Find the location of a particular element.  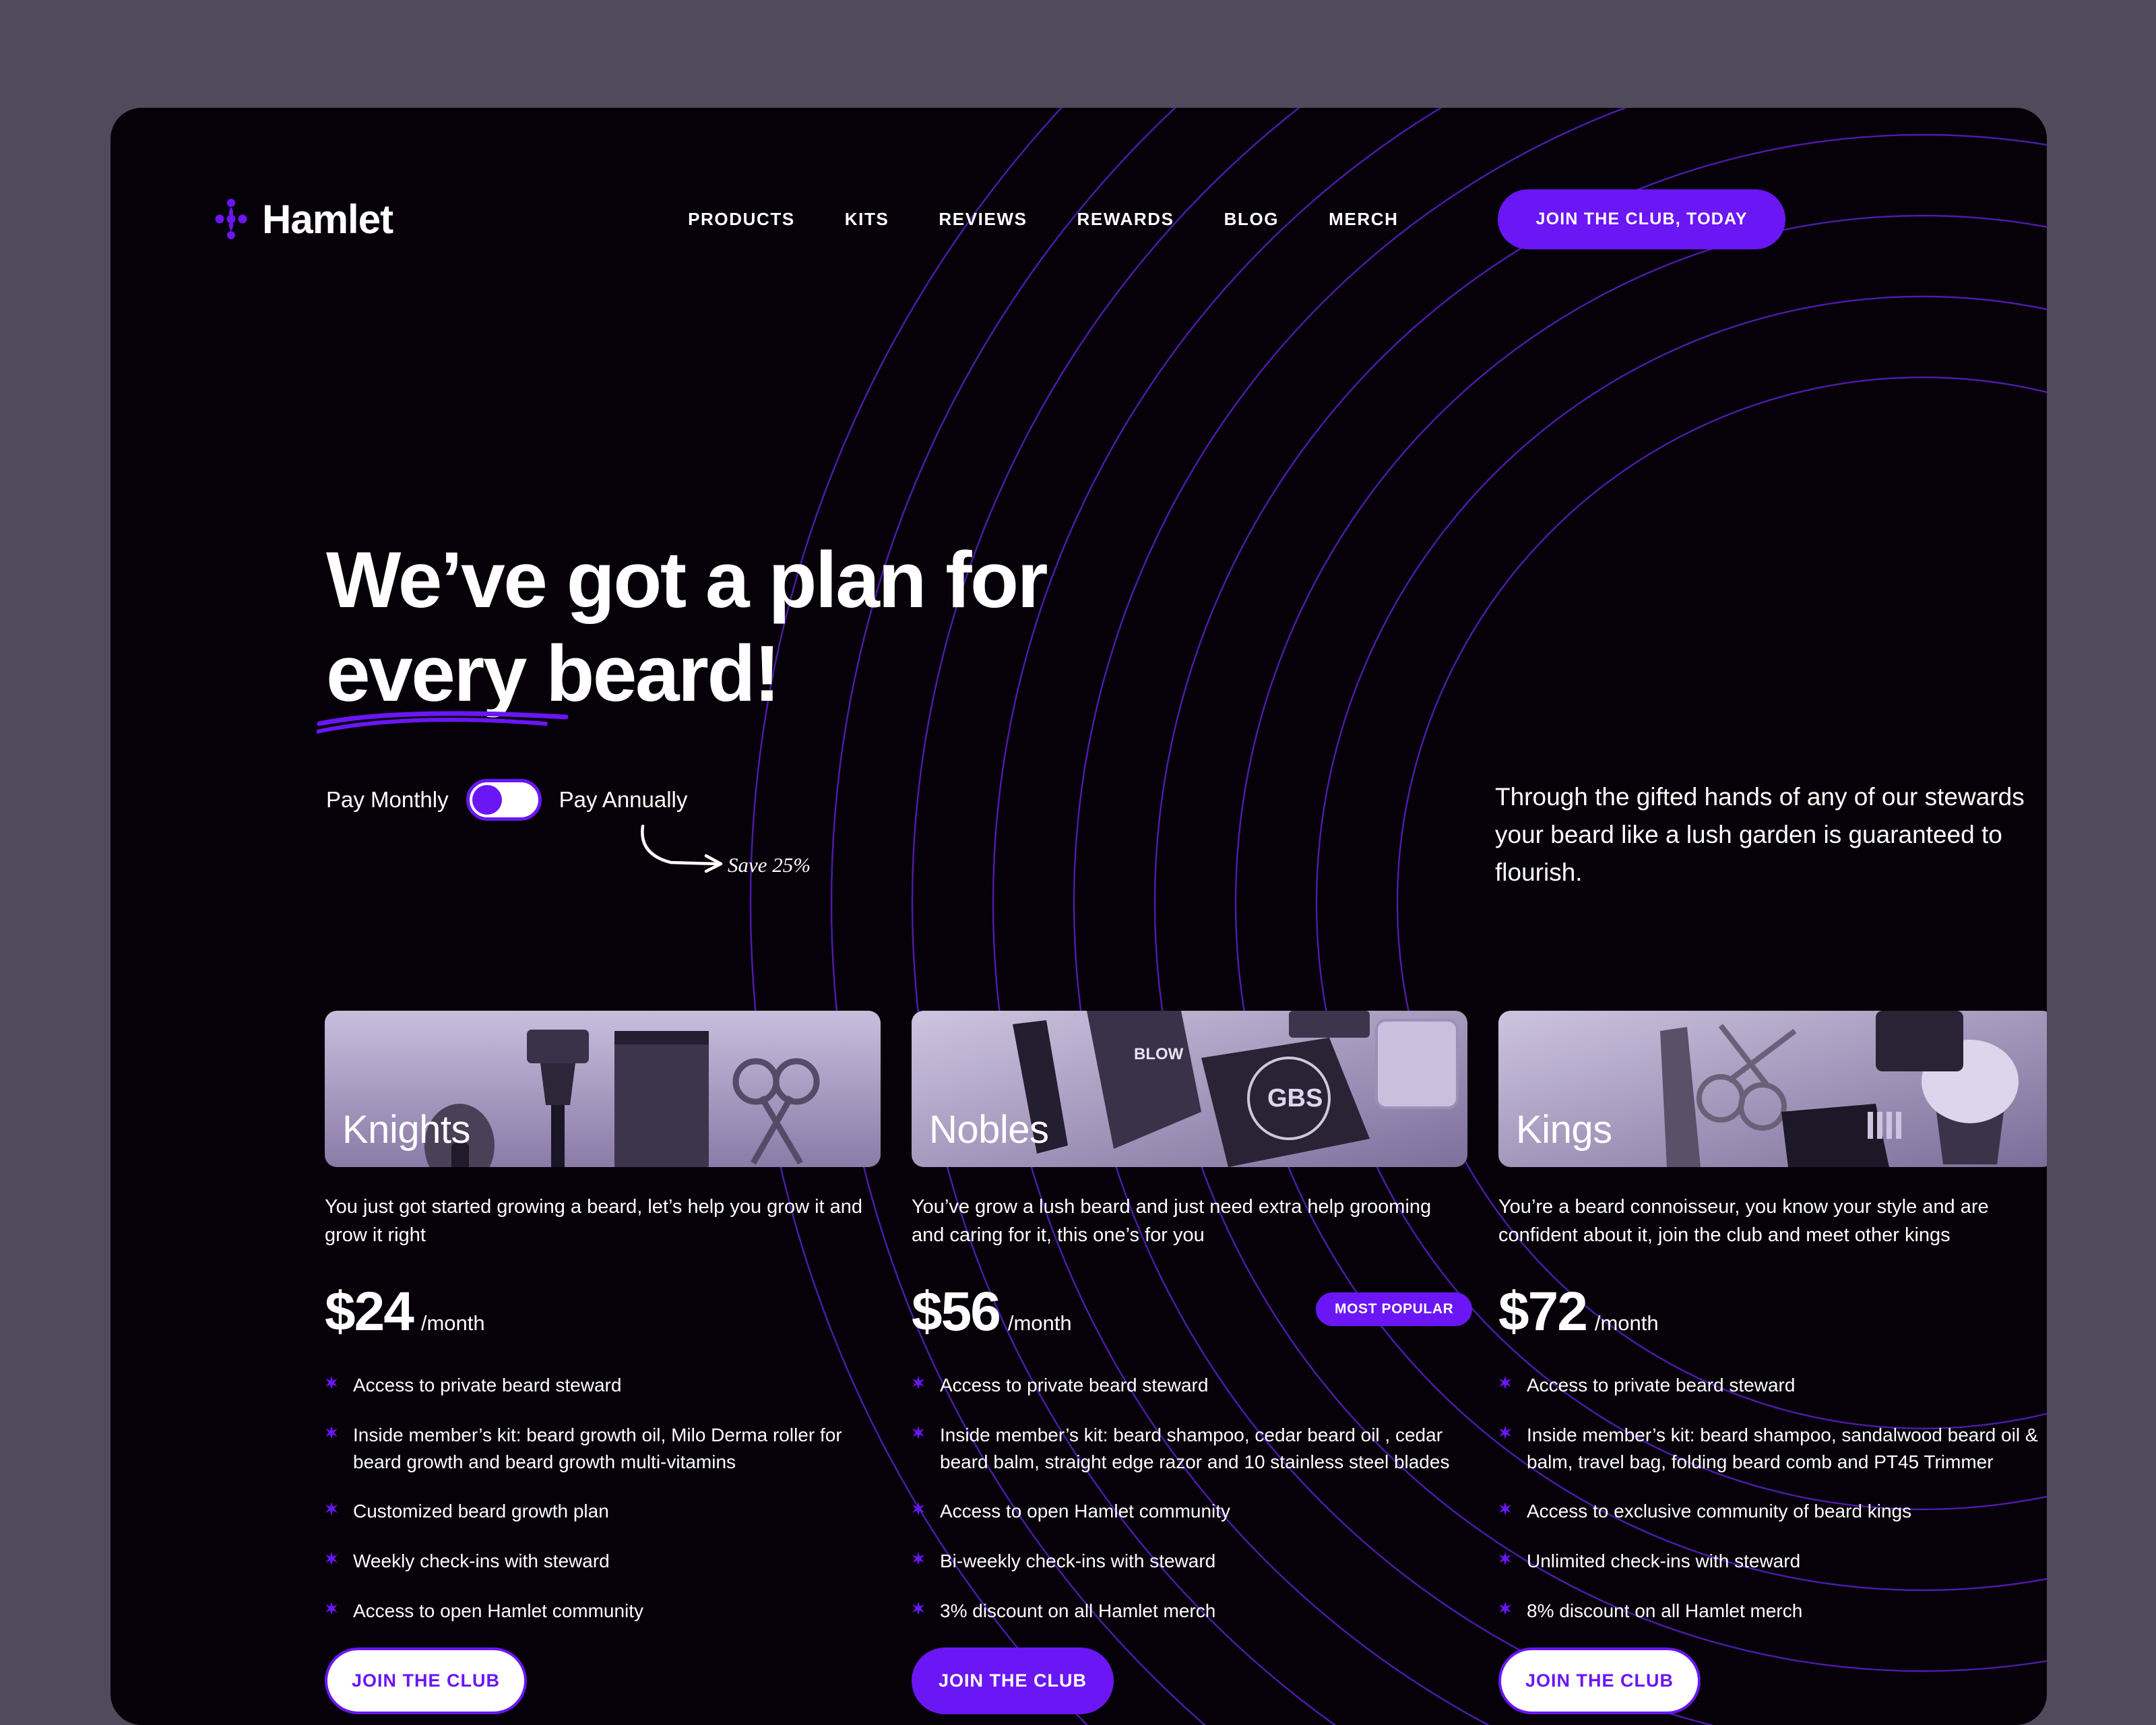

billing-annual-label: Pay Annually is located at coordinates (623, 800).